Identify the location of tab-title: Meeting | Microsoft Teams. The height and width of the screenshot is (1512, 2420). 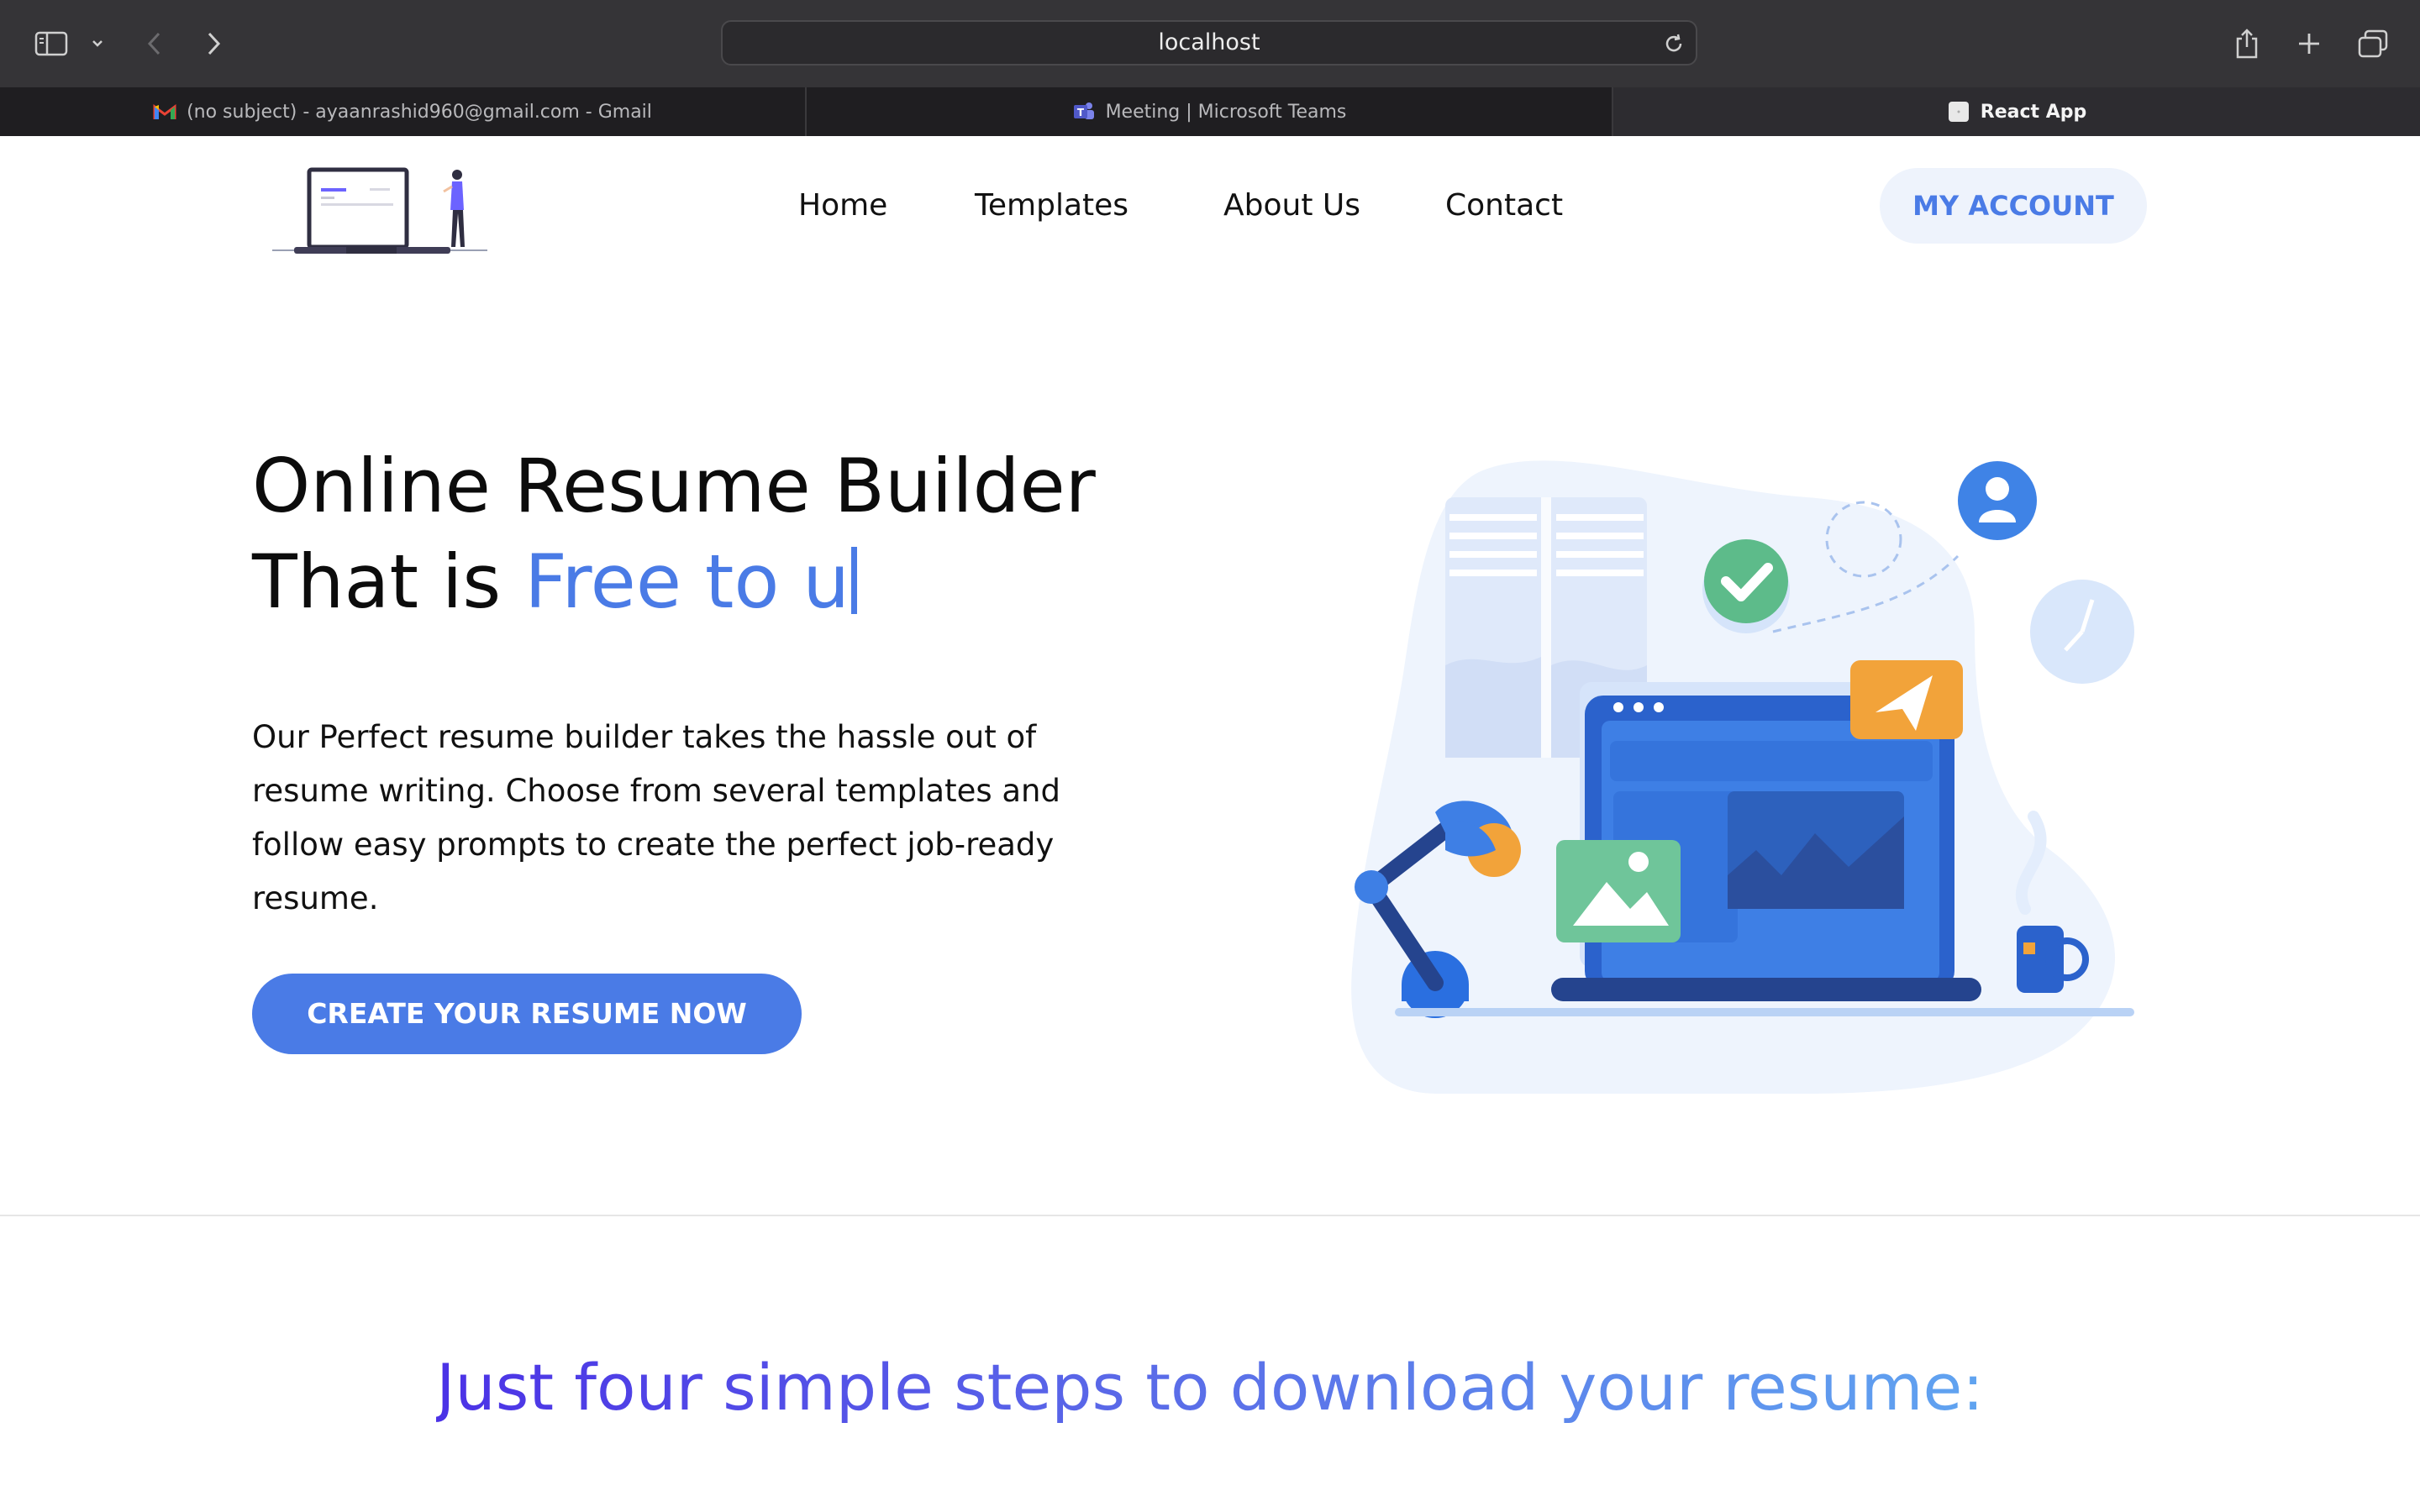
(1226, 112).